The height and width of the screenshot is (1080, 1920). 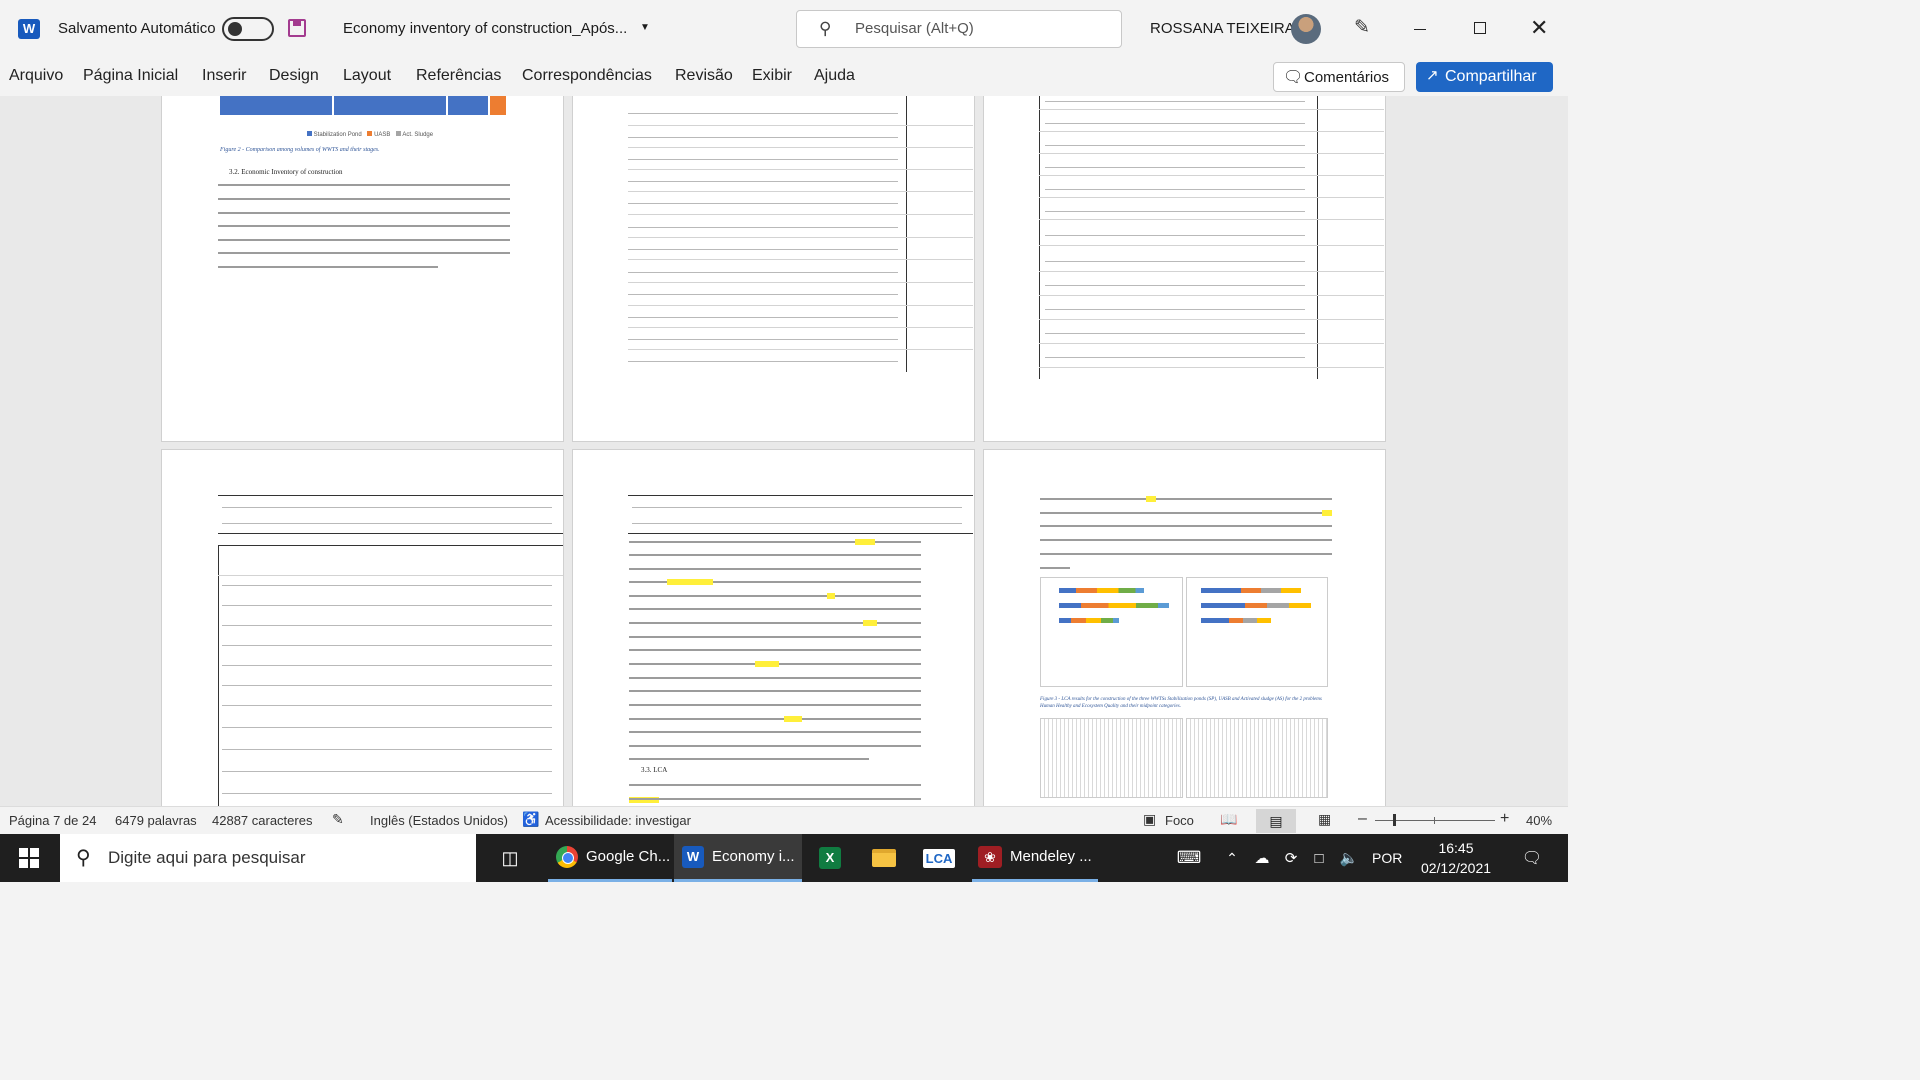 What do you see at coordinates (297, 28) in the screenshot?
I see `save-icon` at bounding box center [297, 28].